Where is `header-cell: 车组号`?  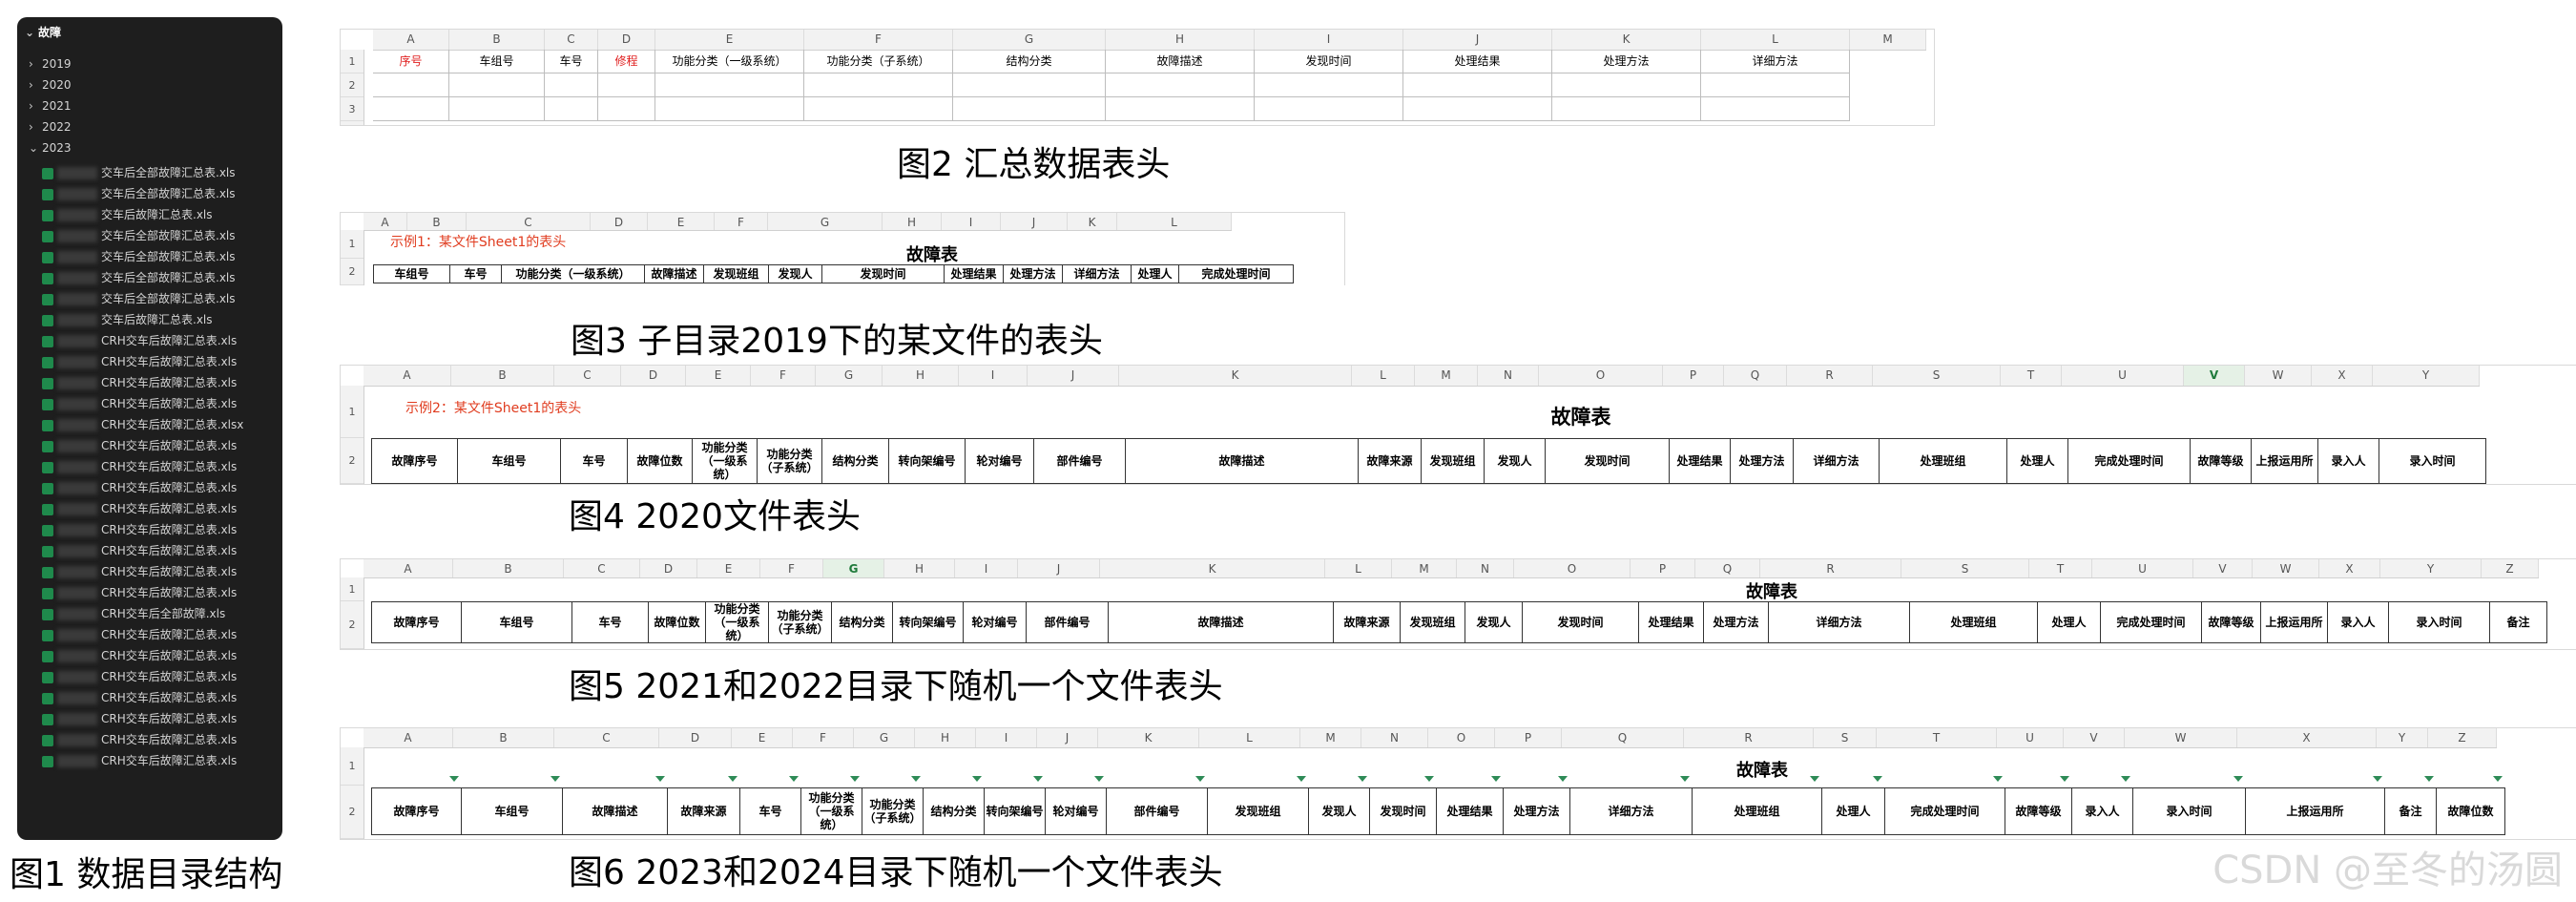
header-cell: 车组号 is located at coordinates (497, 61).